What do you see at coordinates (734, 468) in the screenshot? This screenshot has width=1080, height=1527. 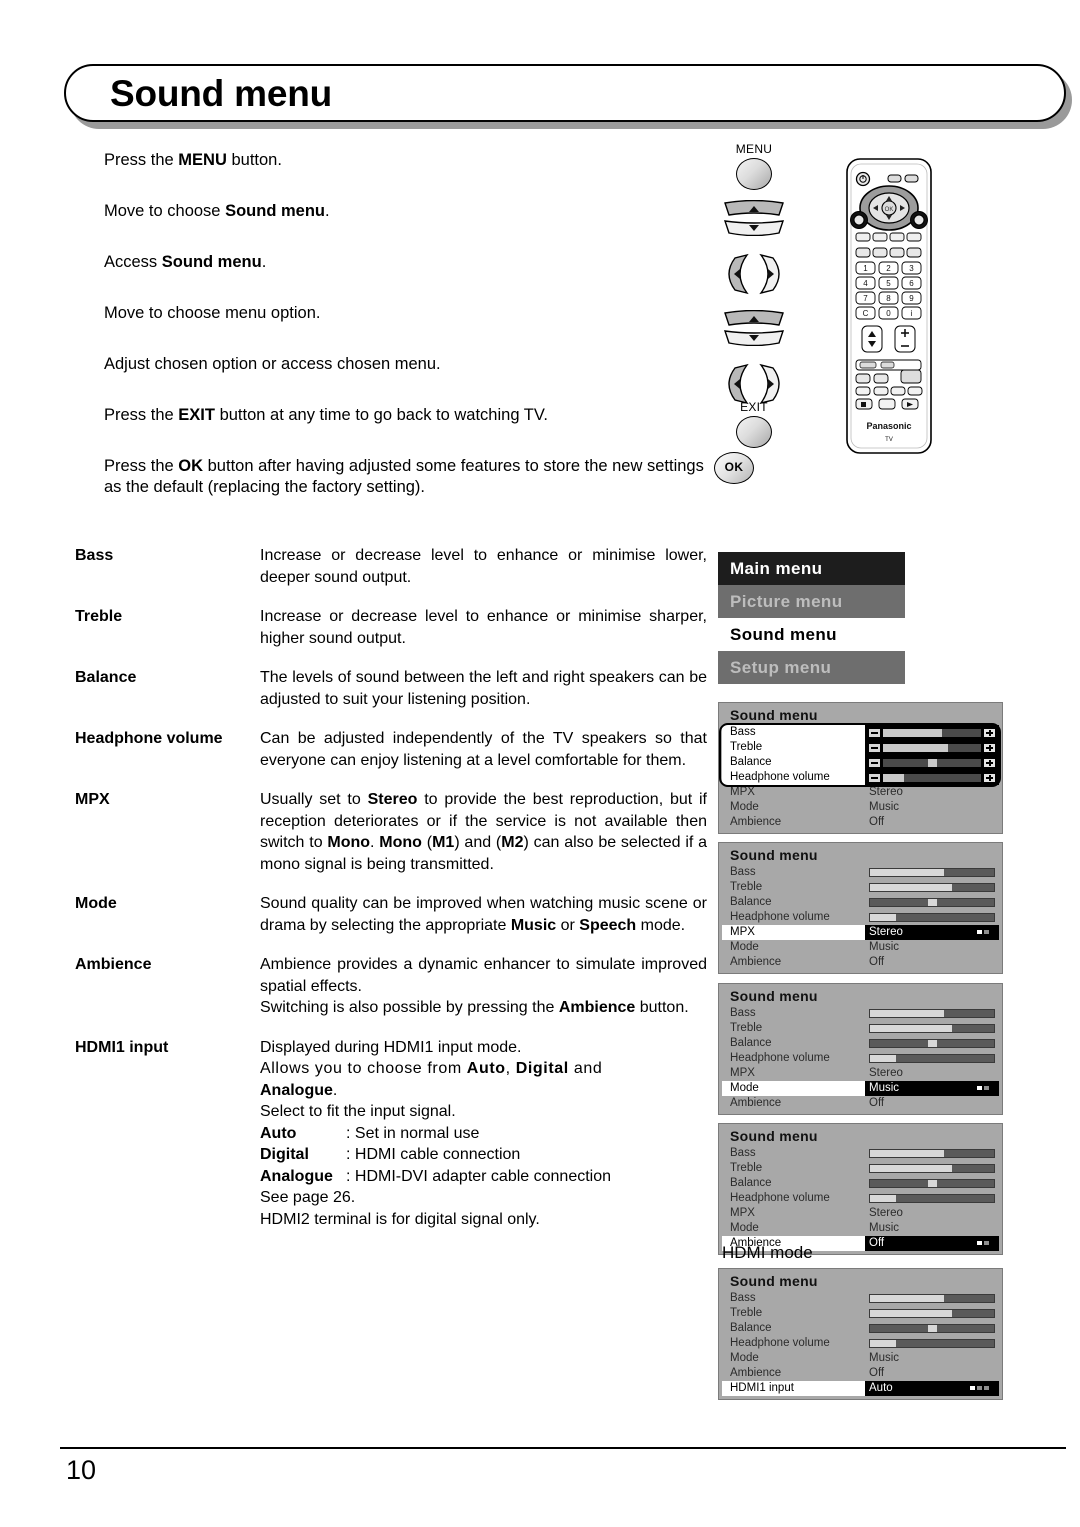 I see `ok-key: OK` at bounding box center [734, 468].